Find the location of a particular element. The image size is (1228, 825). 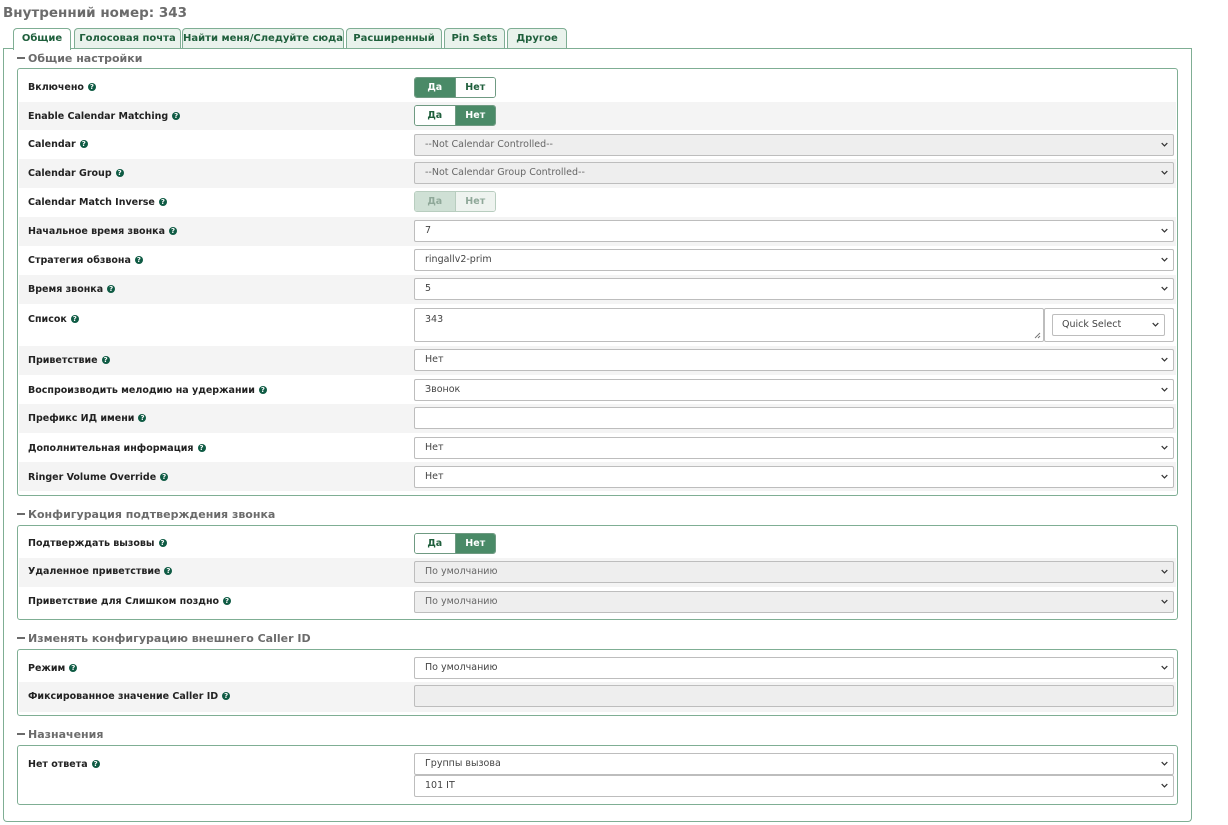

field-label: Режим? is located at coordinates (53, 668).